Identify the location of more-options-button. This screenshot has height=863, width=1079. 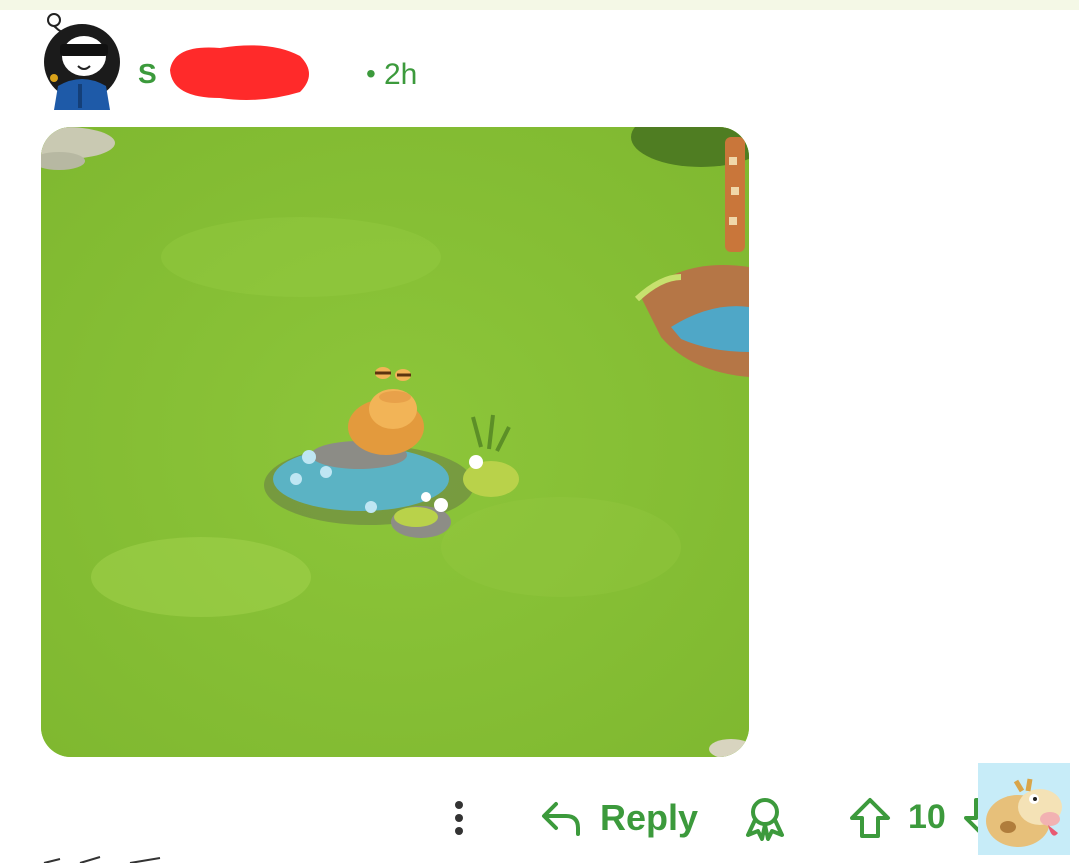
(459, 818).